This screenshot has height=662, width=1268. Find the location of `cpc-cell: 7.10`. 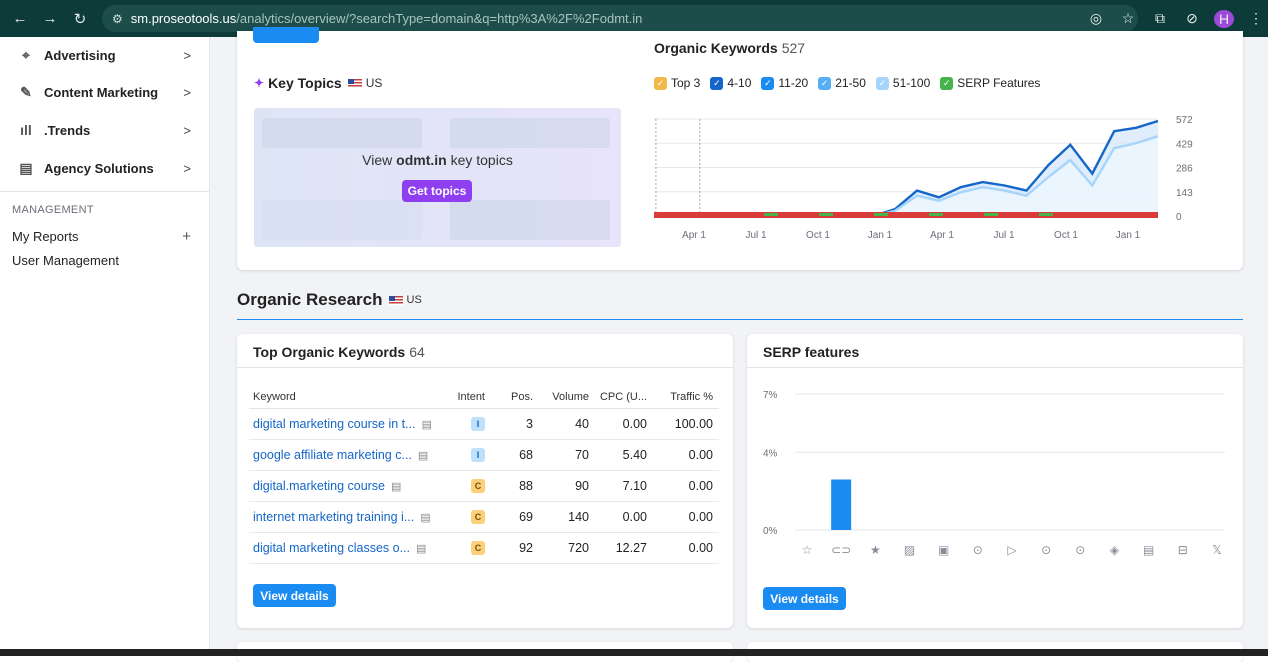

cpc-cell: 7.10 is located at coordinates (624, 486).